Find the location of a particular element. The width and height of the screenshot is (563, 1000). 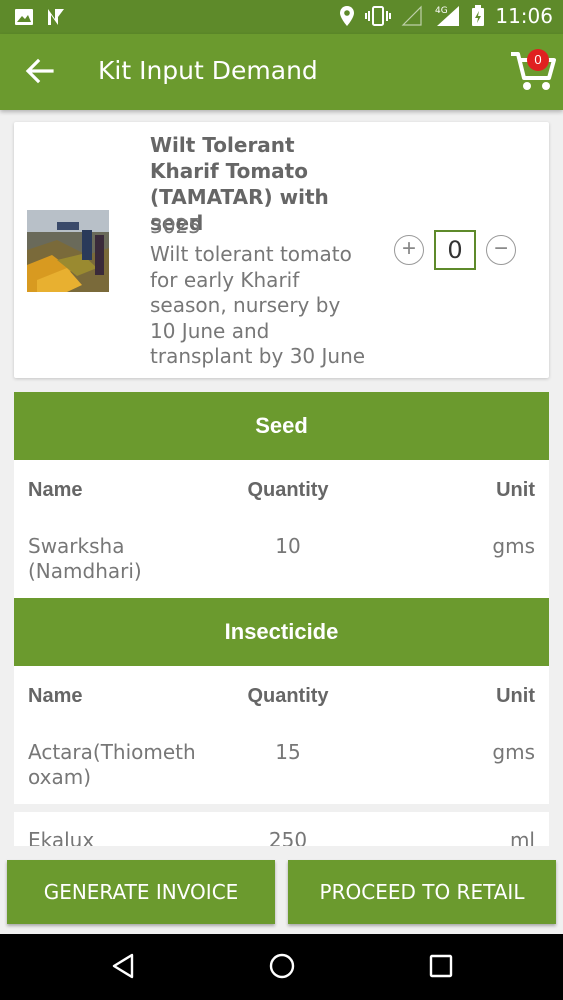

status-bar: 4G 11:06 is located at coordinates (281, 17).